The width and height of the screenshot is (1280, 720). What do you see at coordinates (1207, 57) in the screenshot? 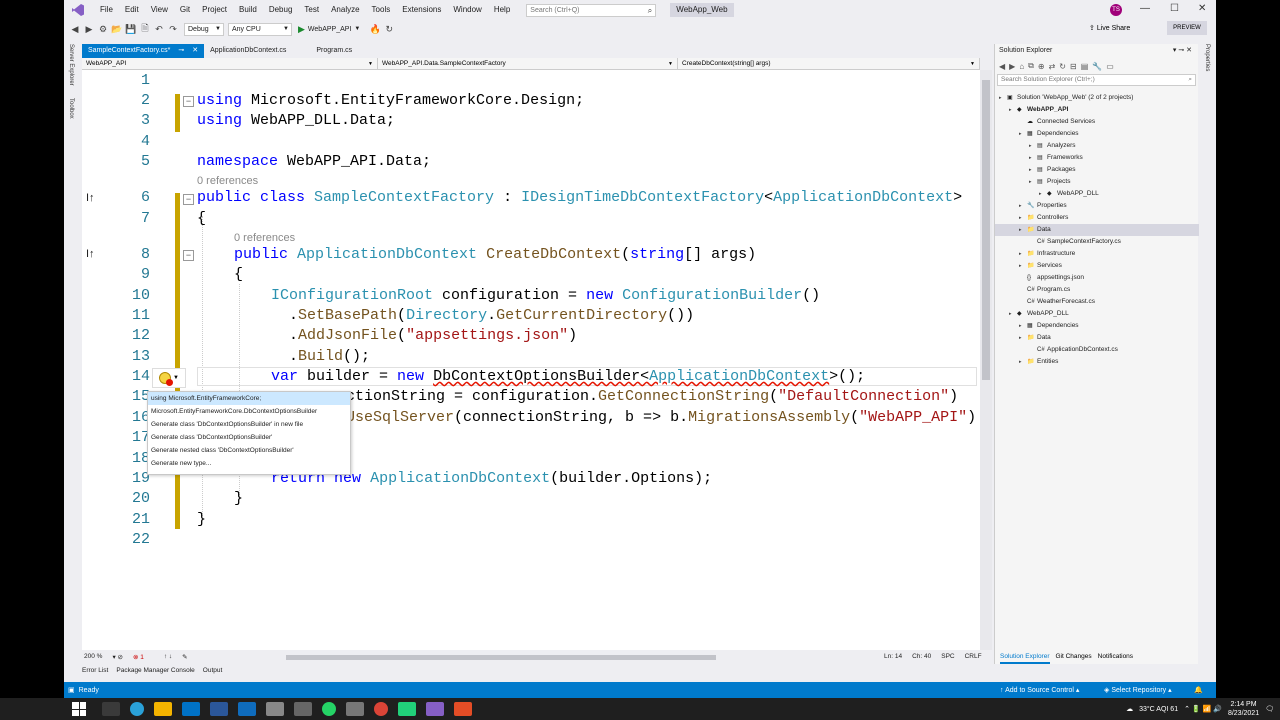
I see `properties-tab: Properties` at bounding box center [1207, 57].